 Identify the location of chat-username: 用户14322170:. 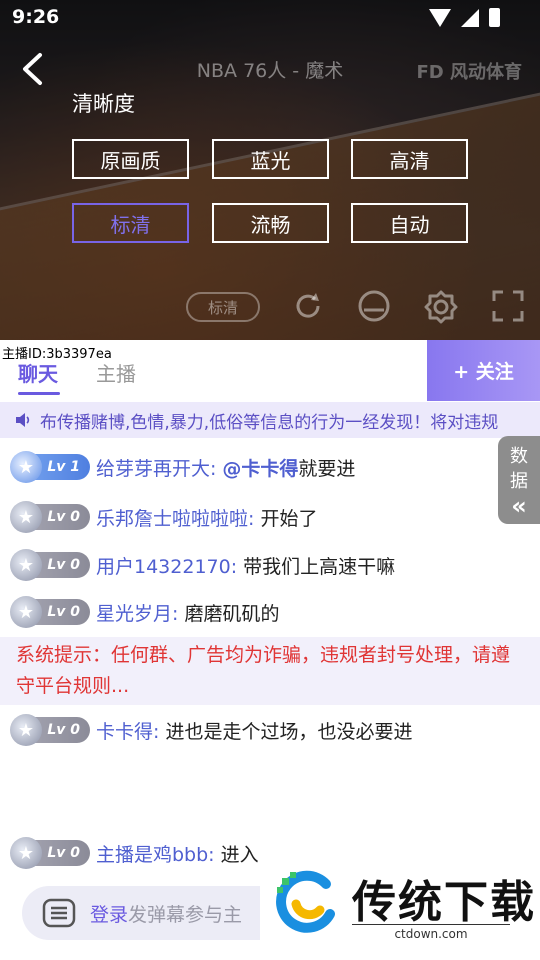
(166, 565).